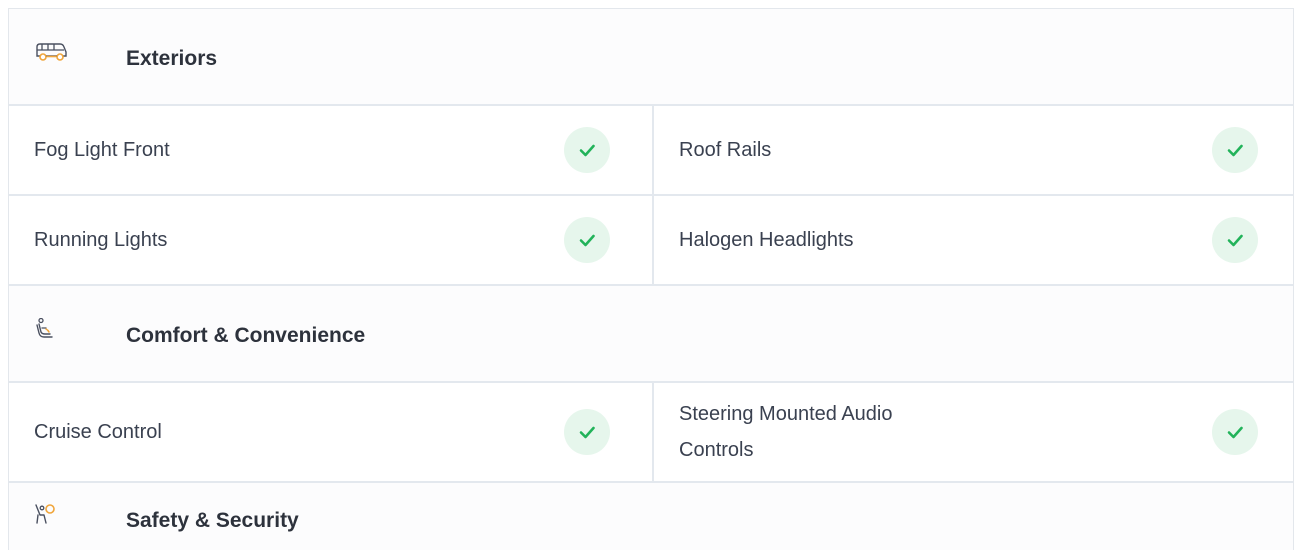  I want to click on feature-cell: Fog Light Front, so click(330, 150).